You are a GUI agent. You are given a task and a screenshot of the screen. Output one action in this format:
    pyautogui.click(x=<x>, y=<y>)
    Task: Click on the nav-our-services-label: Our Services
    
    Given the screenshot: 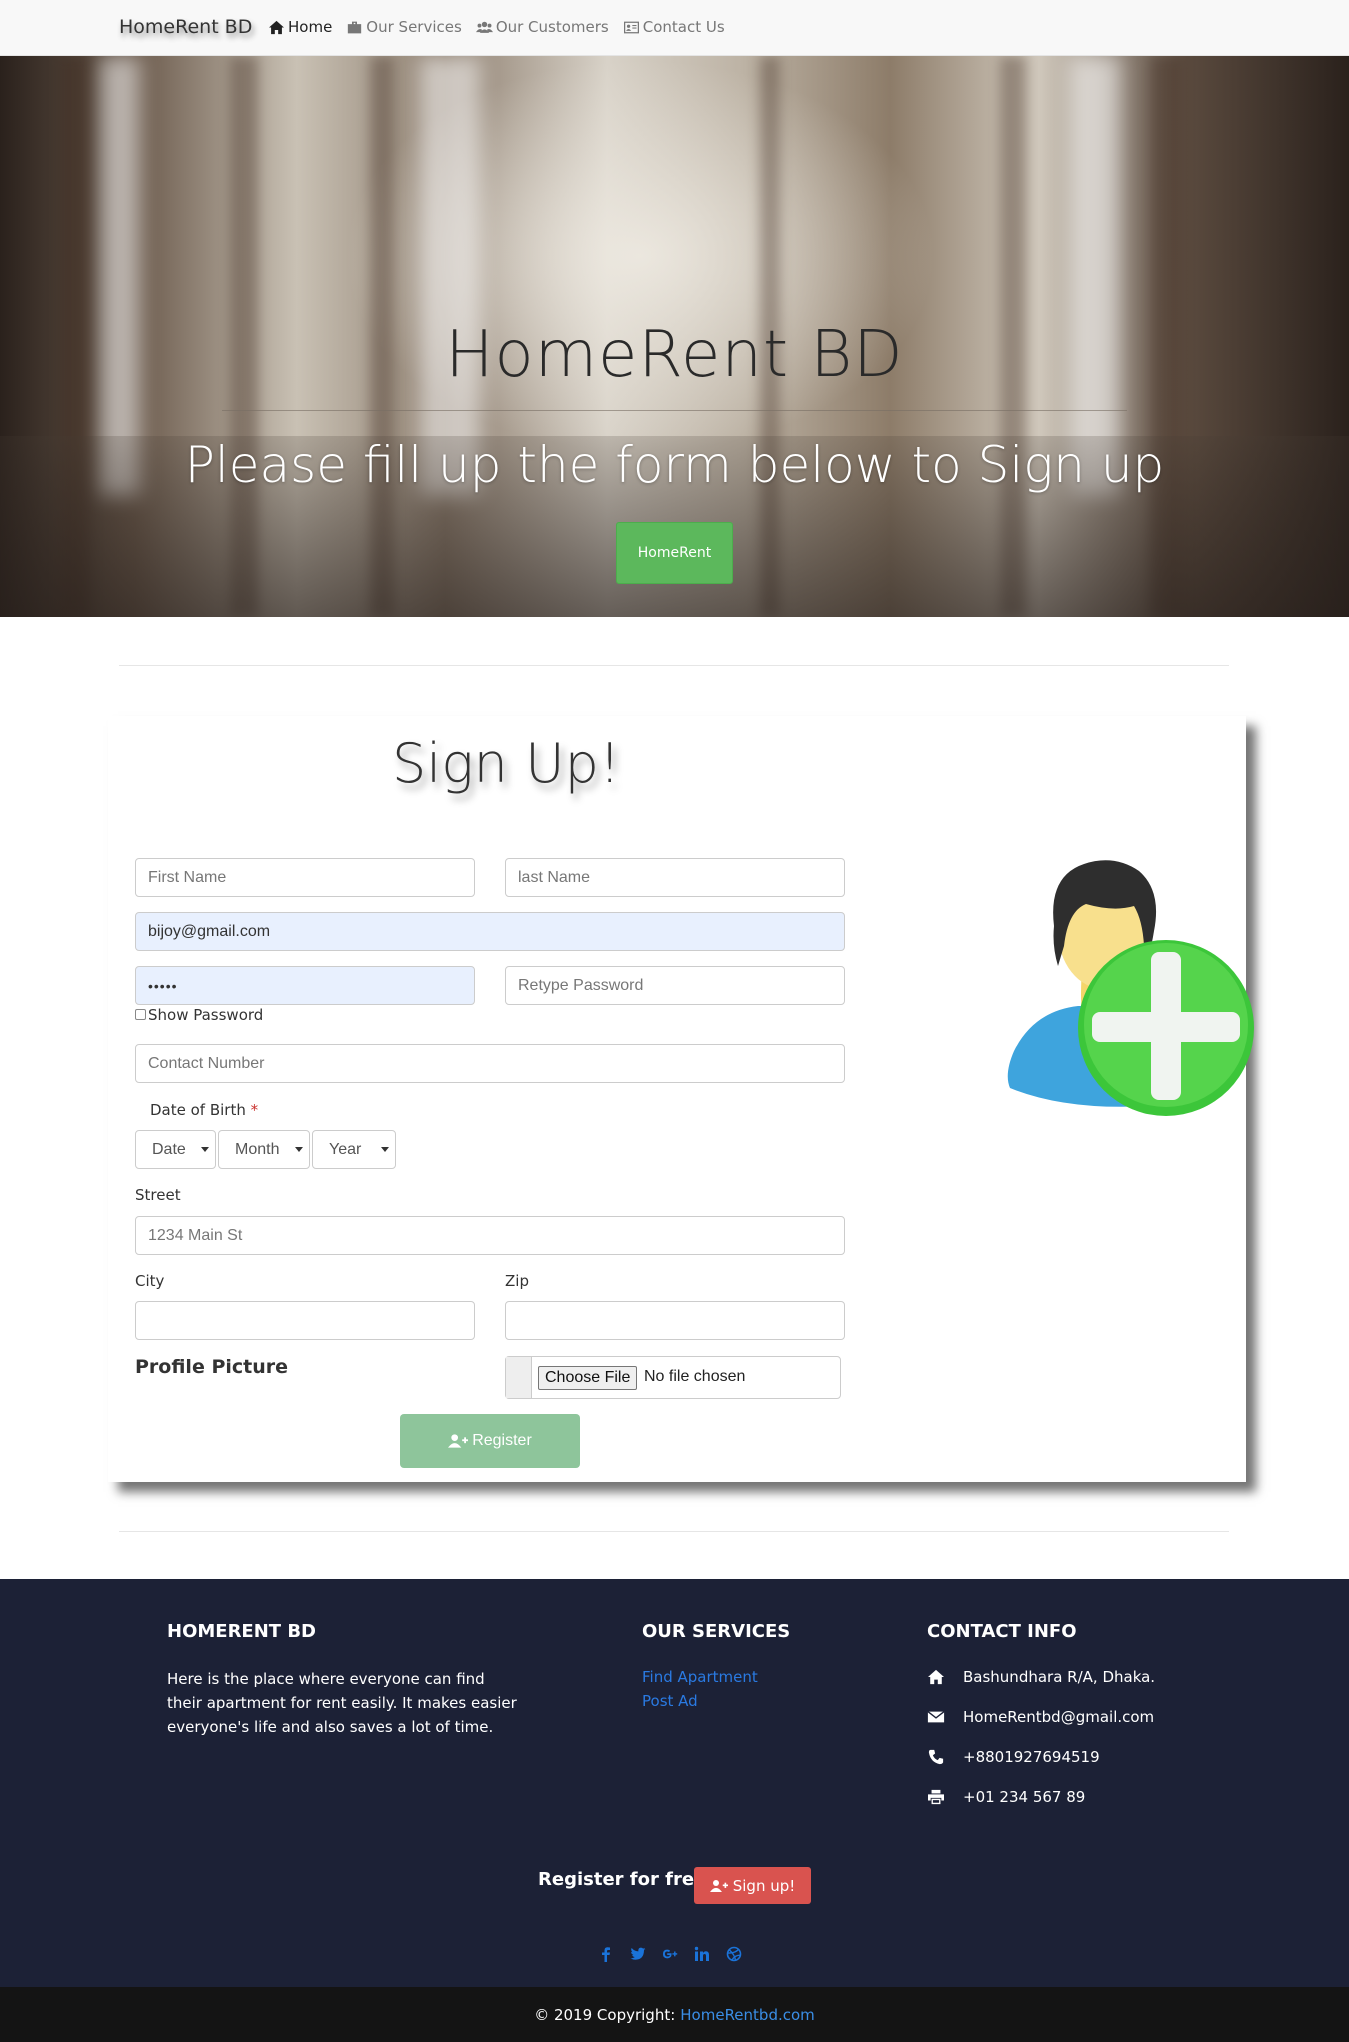 What is the action you would take?
    pyautogui.click(x=414, y=27)
    